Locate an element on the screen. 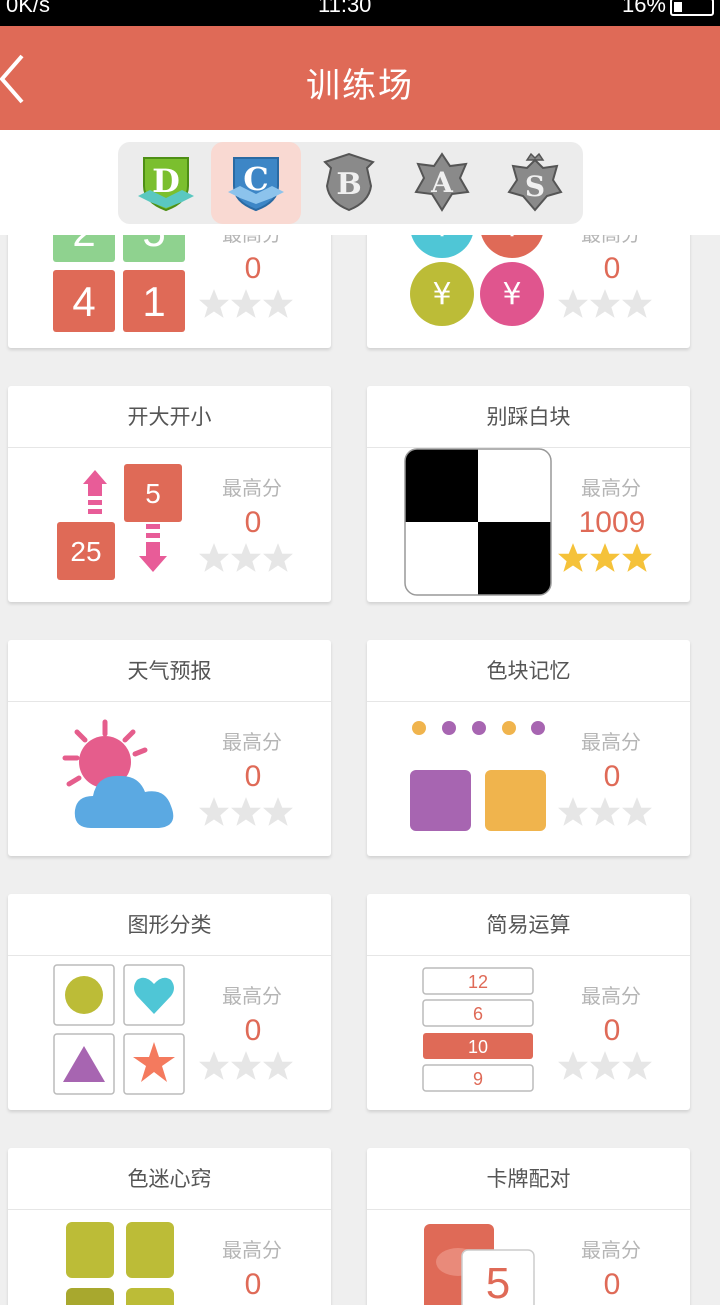 This screenshot has height=1305, width=720. game-card-coin-match: ¥ ¥ ¥ ¥ 最高分 0 is located at coordinates (528, 291).